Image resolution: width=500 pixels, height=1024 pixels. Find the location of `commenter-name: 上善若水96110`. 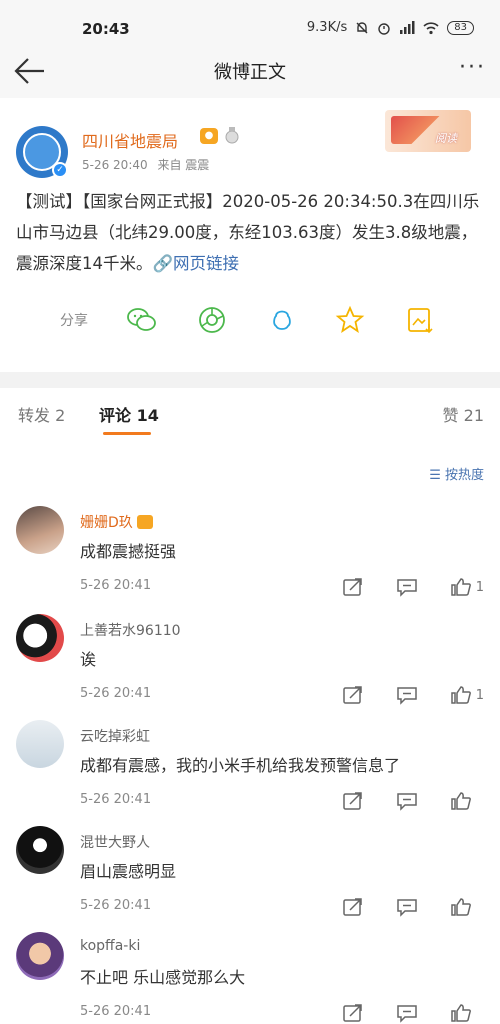

commenter-name: 上善若水96110 is located at coordinates (130, 630).